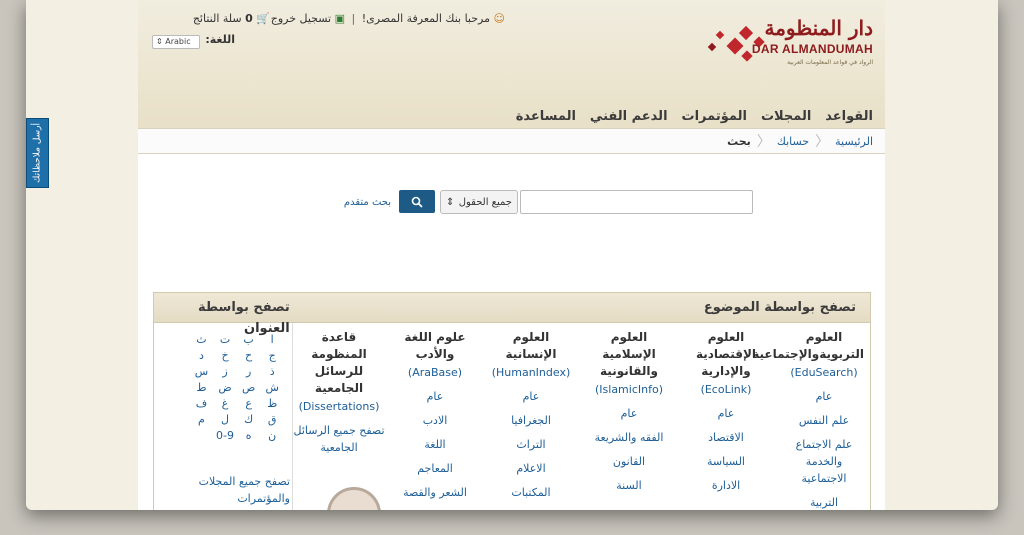 This screenshot has width=1024, height=535. Describe the element at coordinates (726, 390) in the screenshot. I see `subject-code: (EcoLink)` at that location.